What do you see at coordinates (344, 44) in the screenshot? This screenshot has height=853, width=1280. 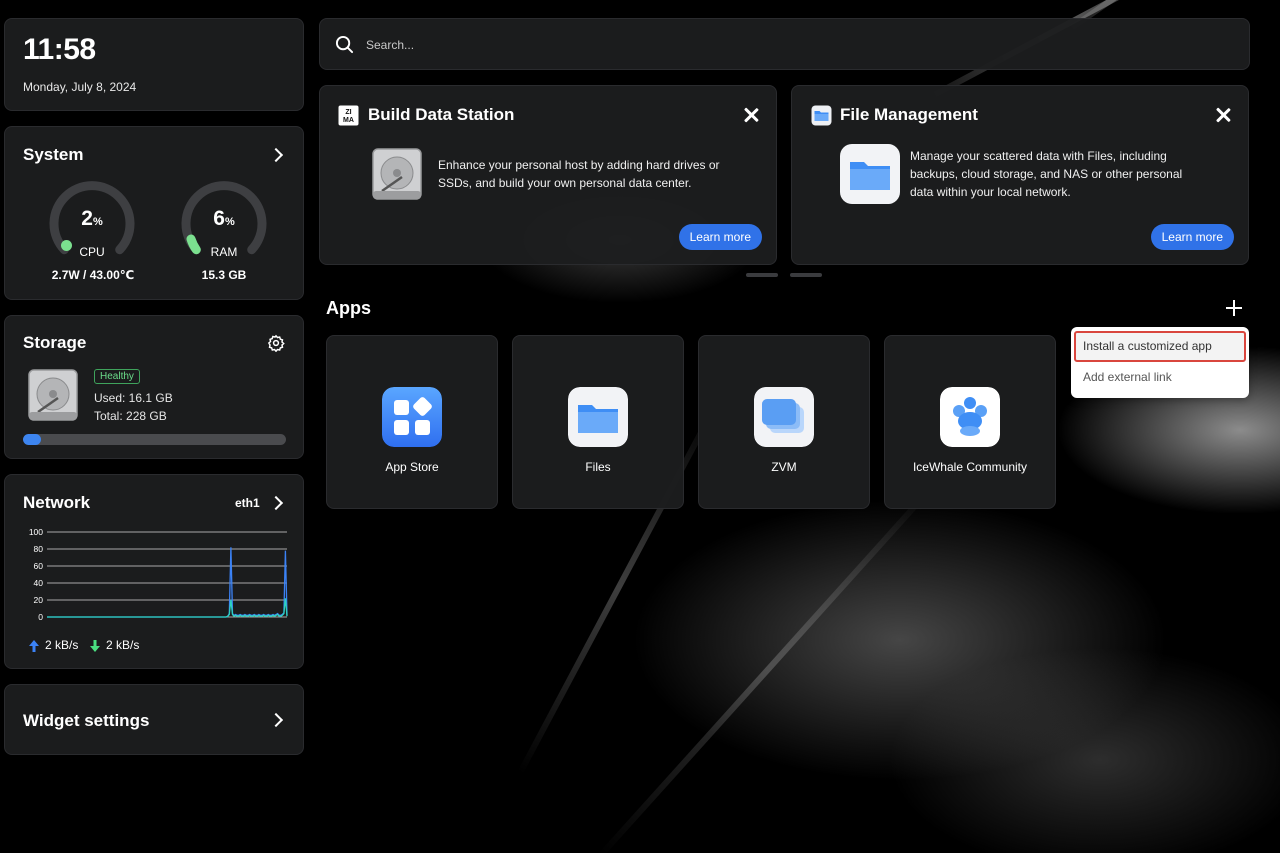 I see `search-icon` at bounding box center [344, 44].